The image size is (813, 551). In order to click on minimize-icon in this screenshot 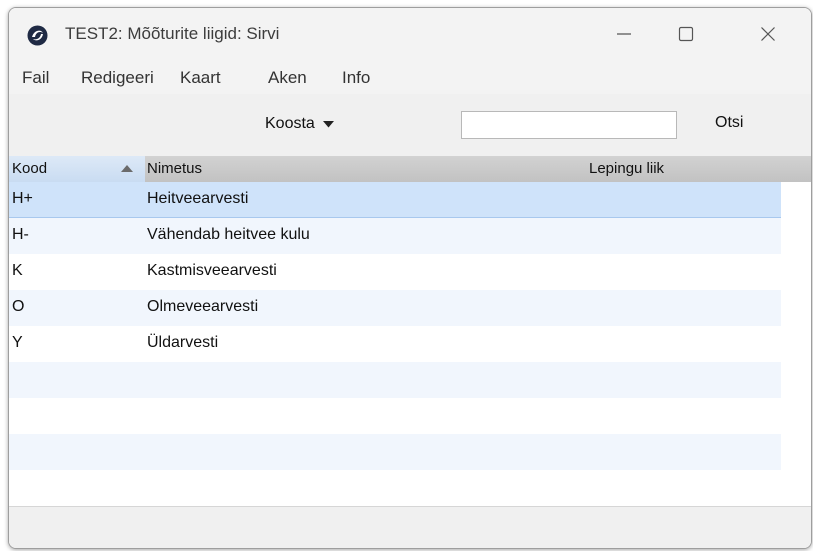, I will do `click(624, 34)`.